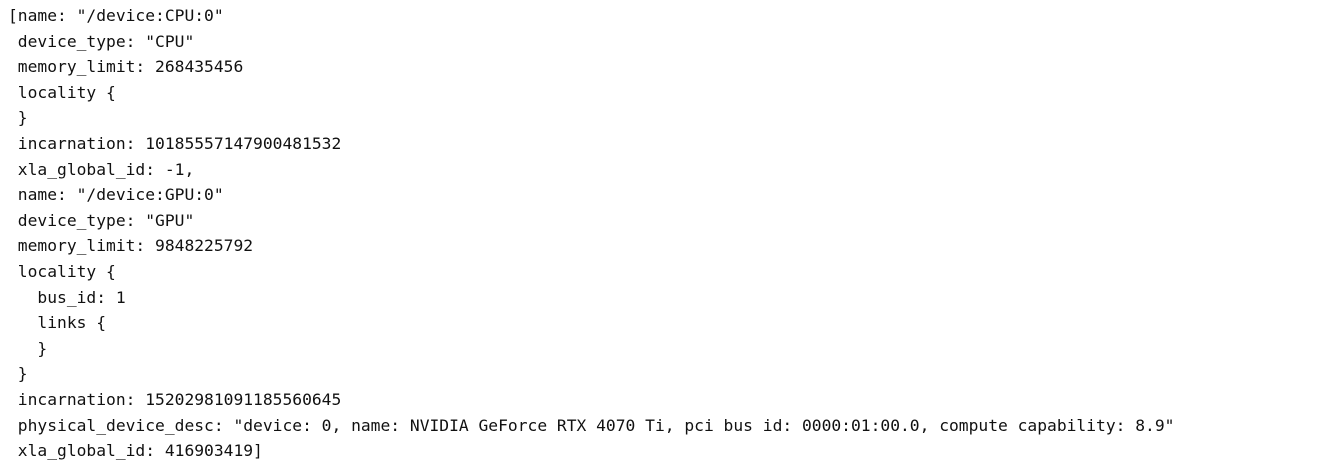 The image size is (1333, 473). Describe the element at coordinates (18, 374) in the screenshot. I see `output-line-gpu-locality-close: }` at that location.